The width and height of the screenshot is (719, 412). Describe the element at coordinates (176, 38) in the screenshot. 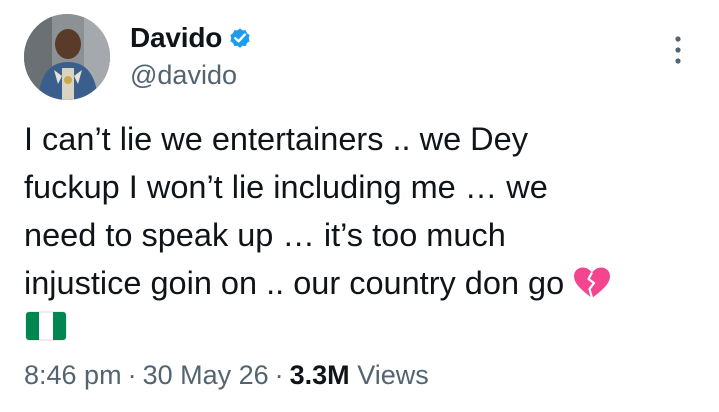

I see `author-display-name: Davido` at that location.